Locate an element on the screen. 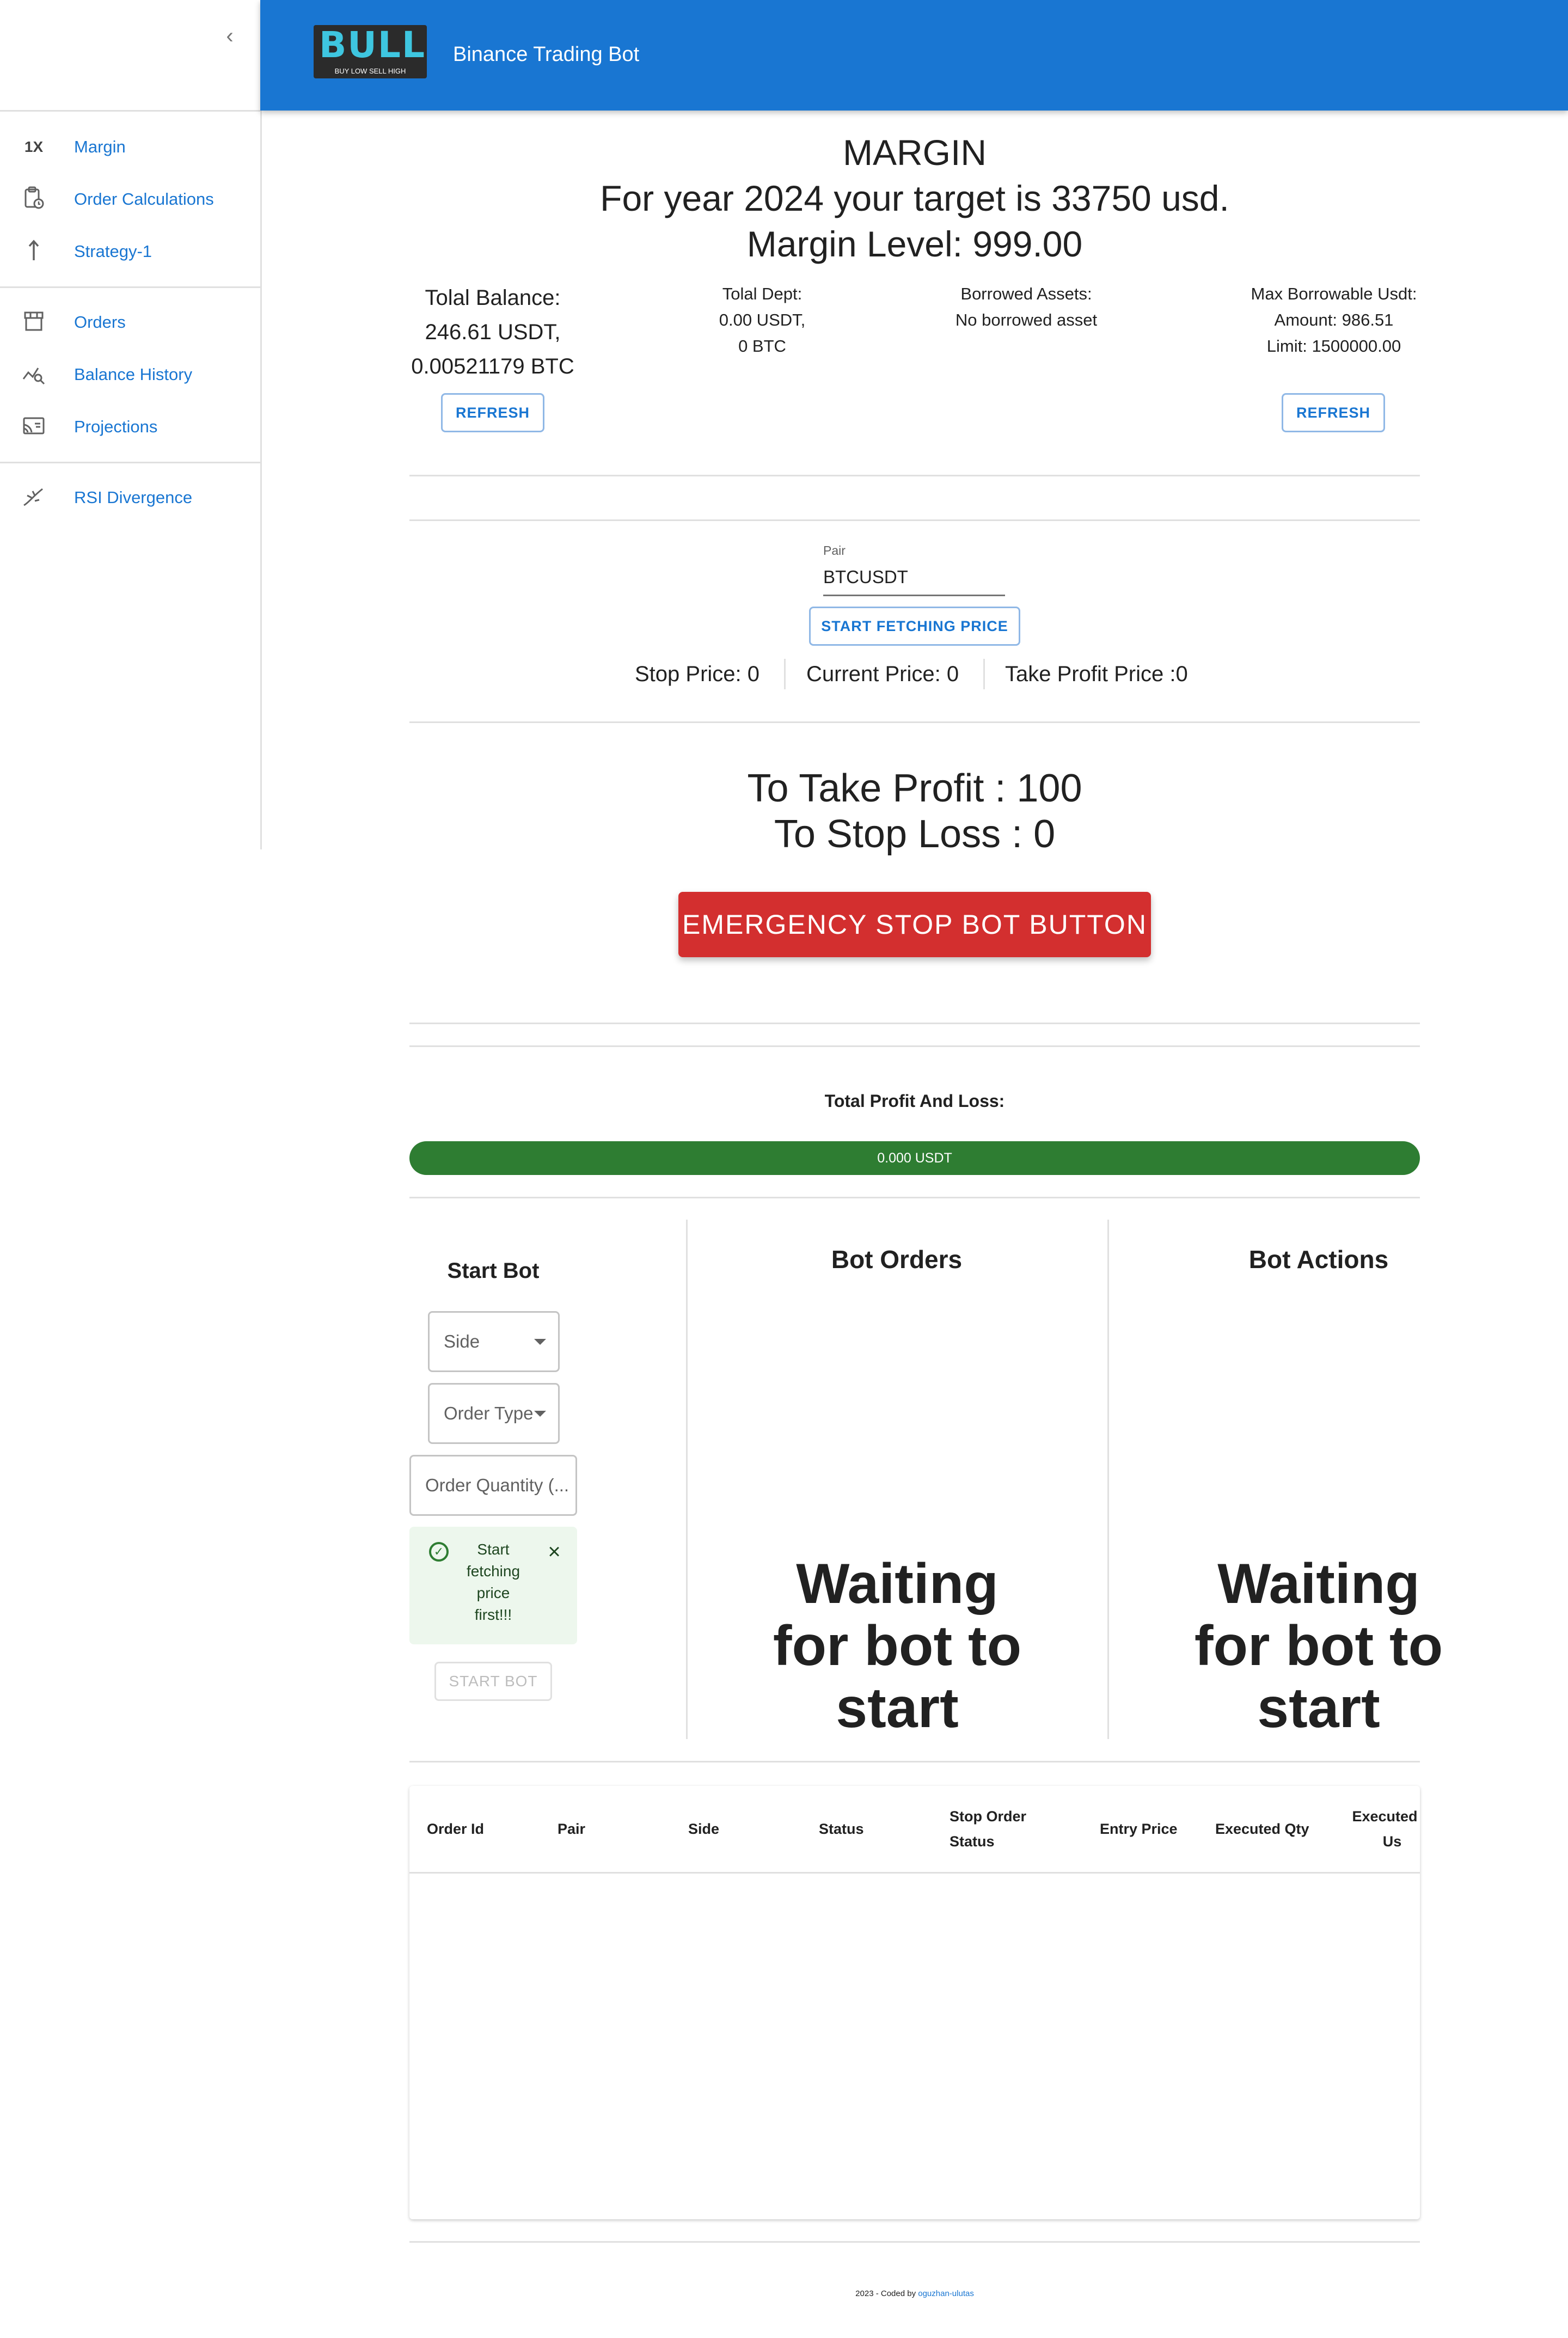 This screenshot has width=1568, height=2338. alert-message: Start fetching price first!!! is located at coordinates (493, 1582).